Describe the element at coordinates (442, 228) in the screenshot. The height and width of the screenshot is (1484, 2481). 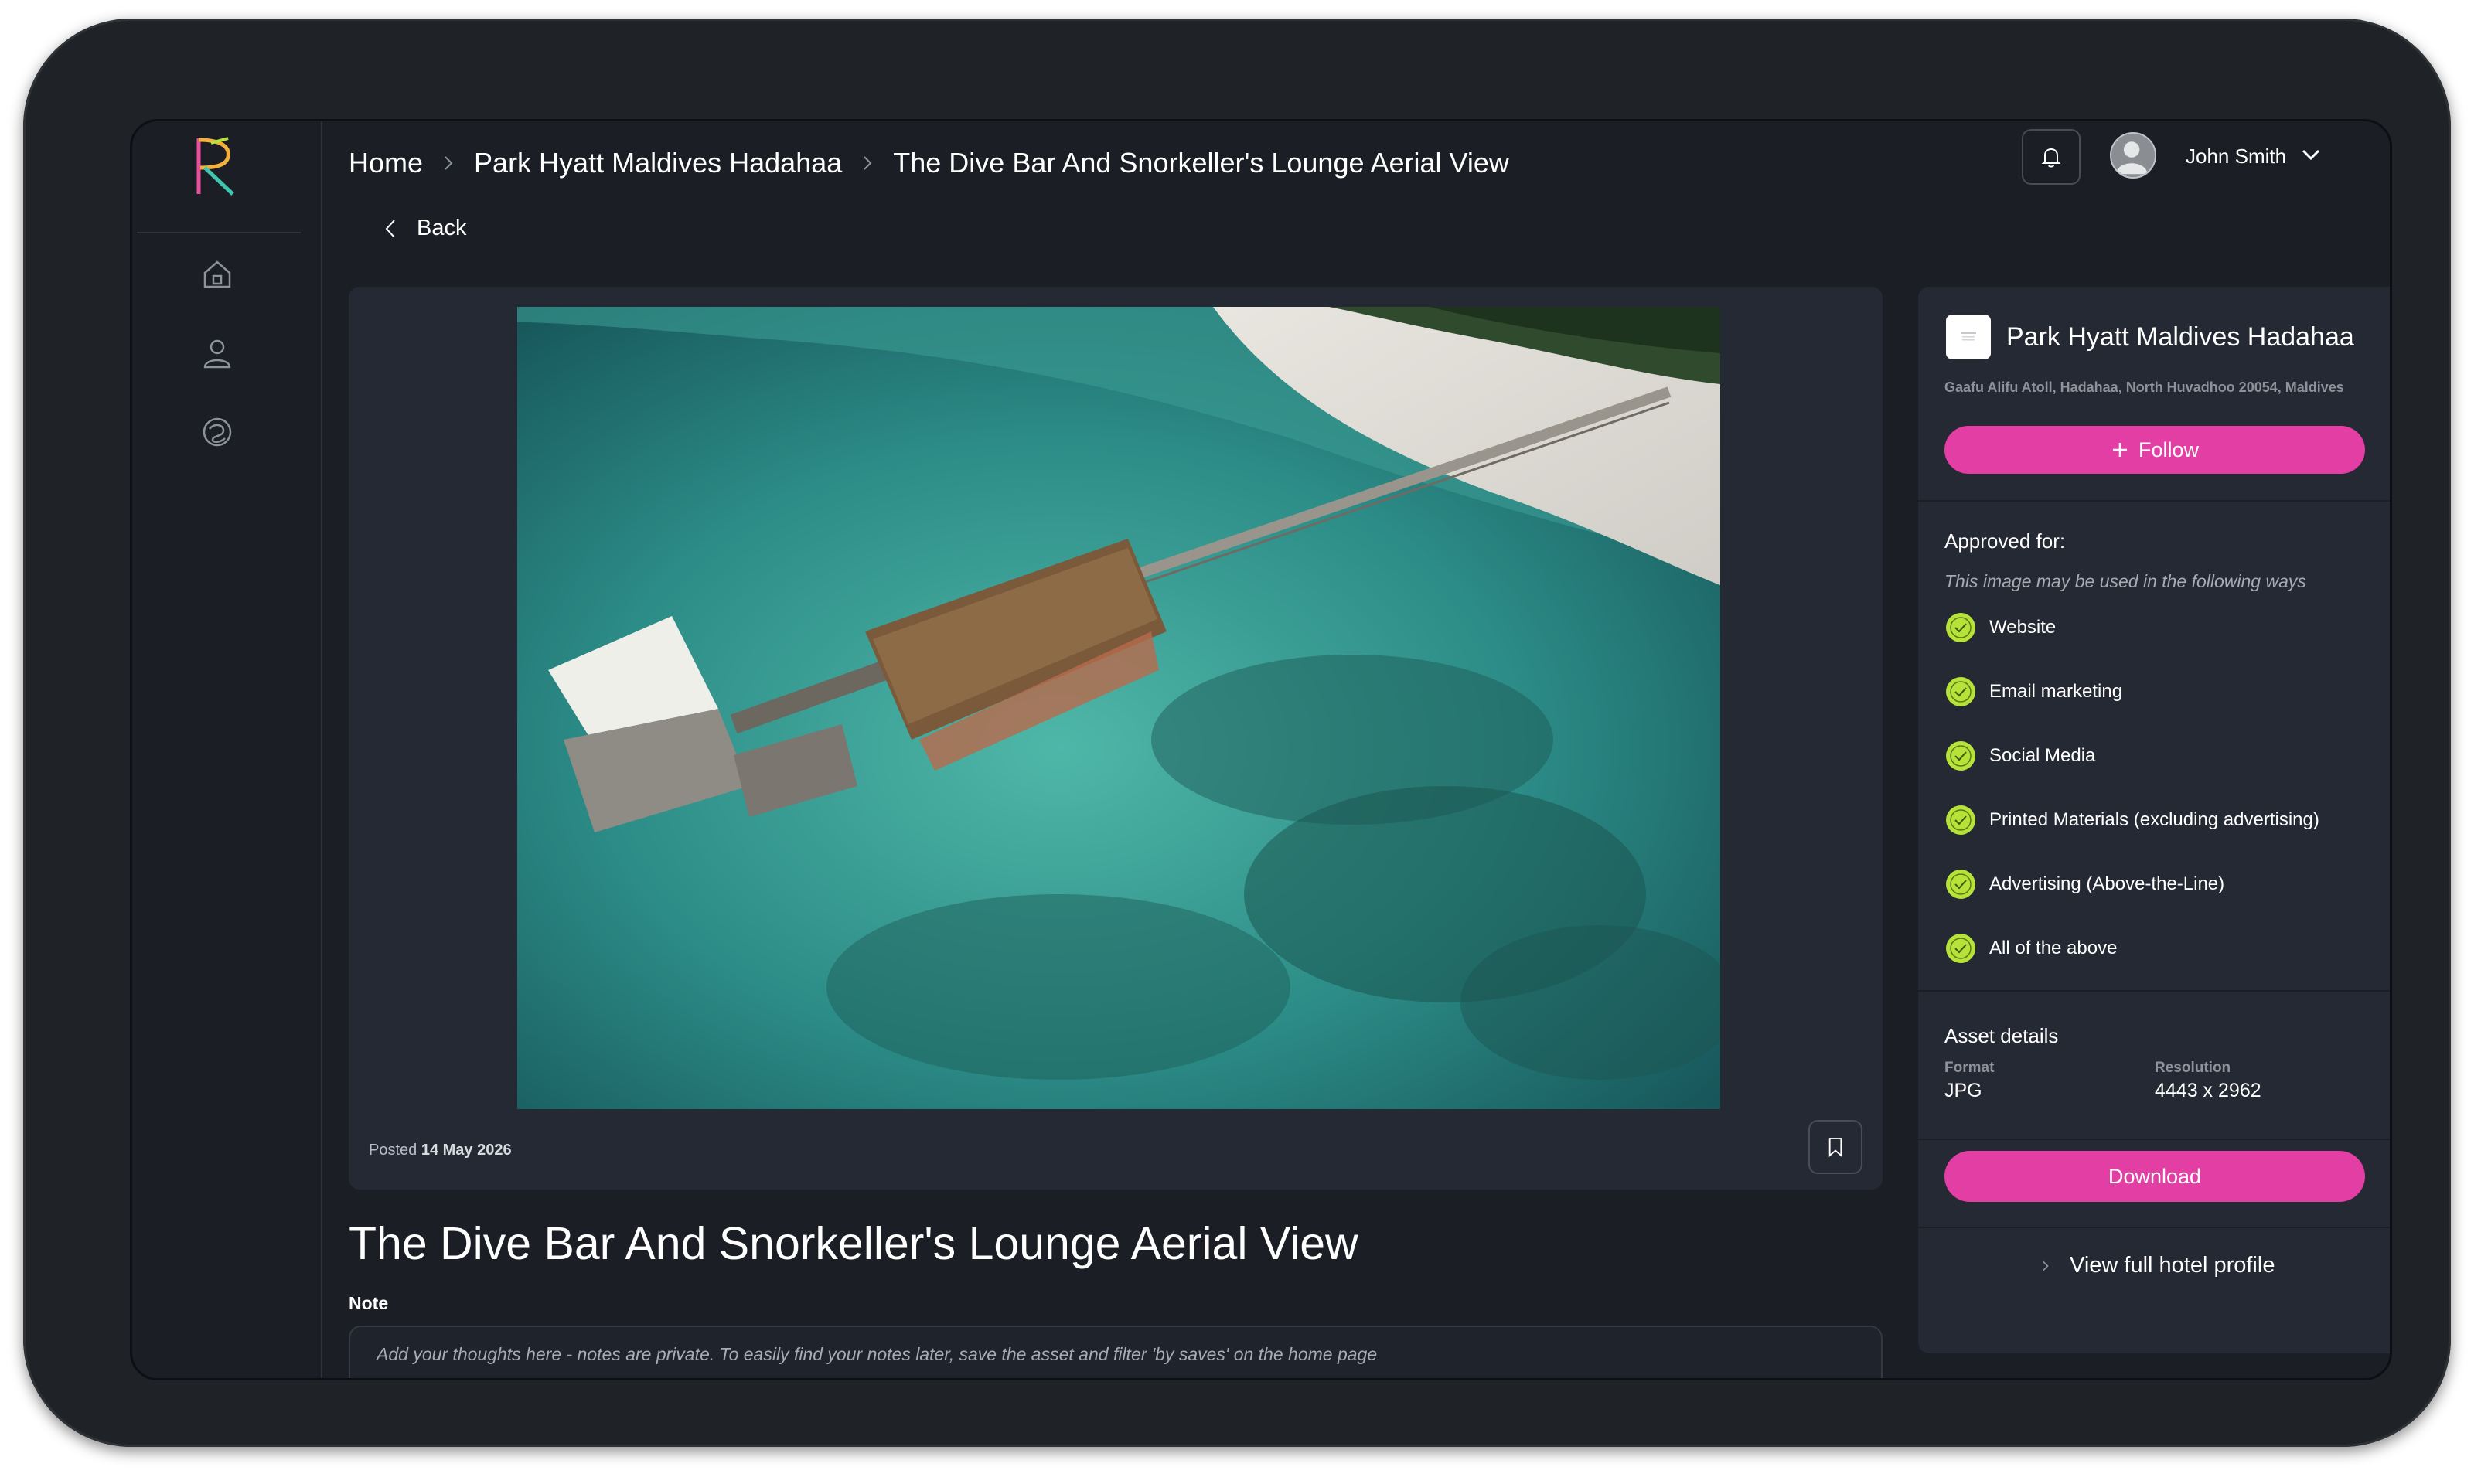
I see `back-label: Back` at that location.